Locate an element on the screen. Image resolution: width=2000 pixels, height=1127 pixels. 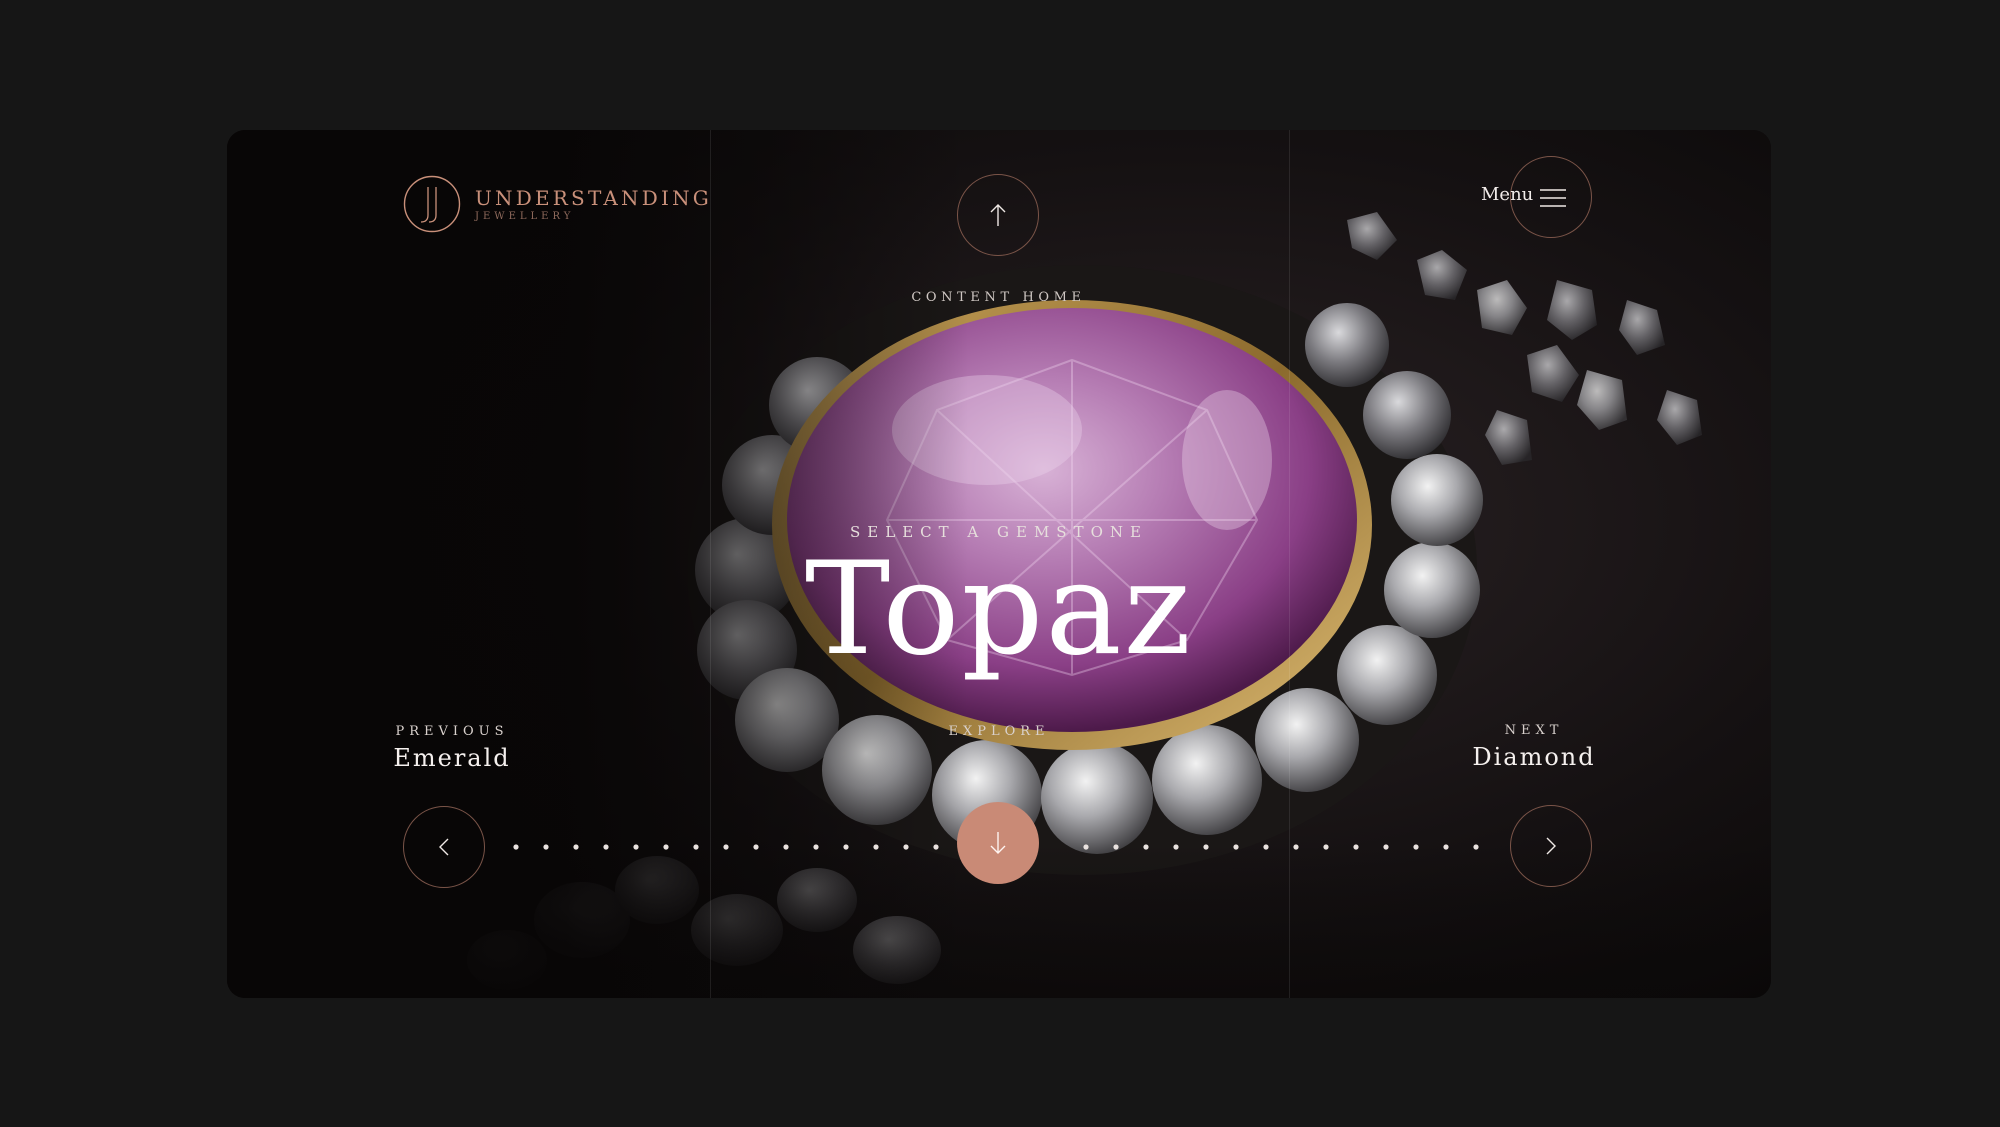
brand-logo: UNDERSTANDING JEWELLERY is located at coordinates (557, 204).